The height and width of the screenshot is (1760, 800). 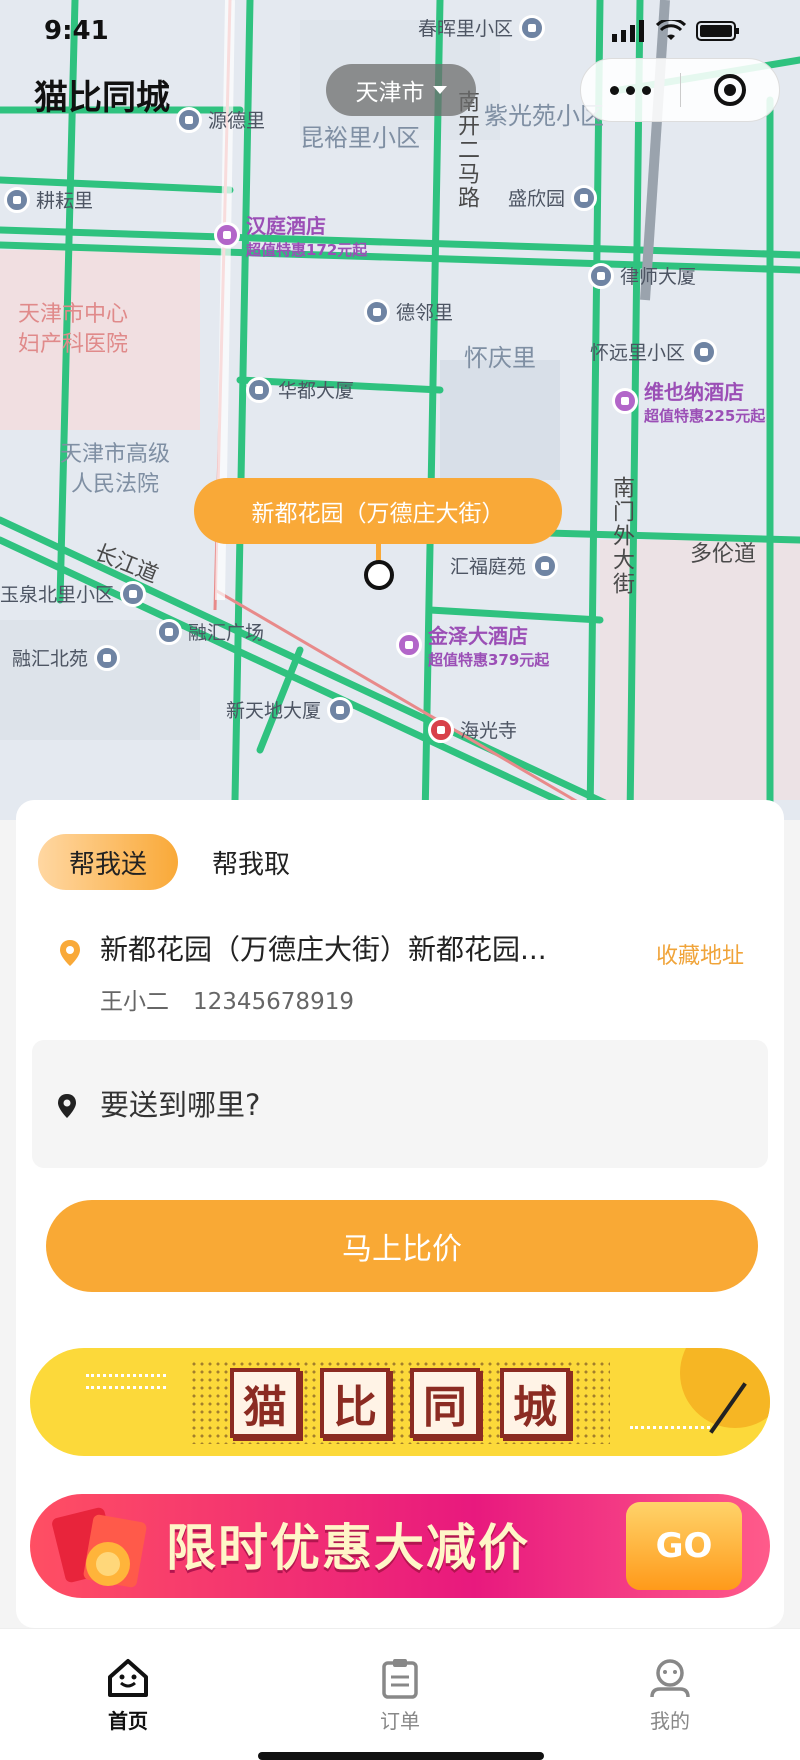 I want to click on poi-hotel: 维也纳酒店超值特惠225元起, so click(x=688, y=401).